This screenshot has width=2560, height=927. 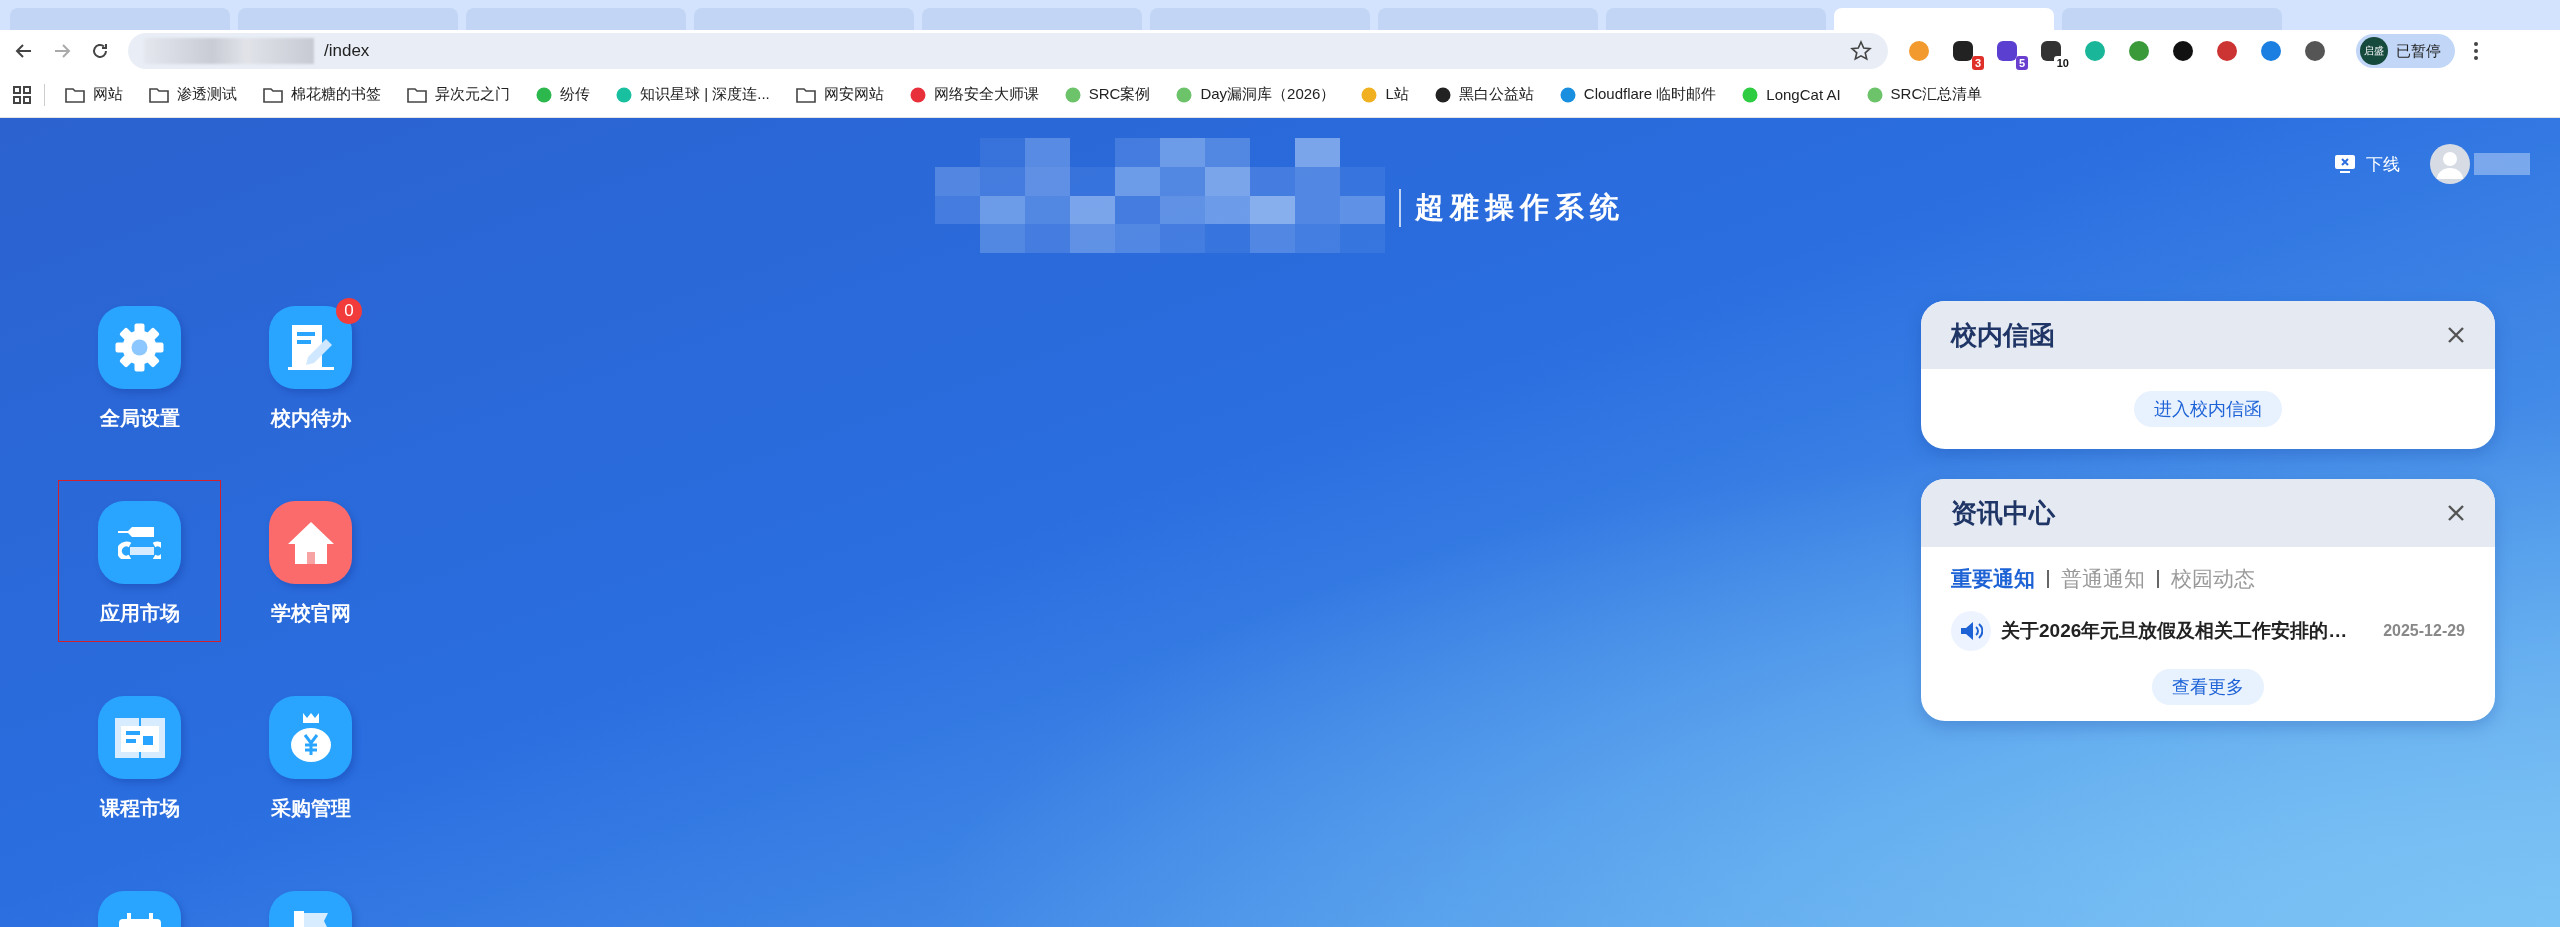 I want to click on extension-badge: 3, so click(x=1977, y=63).